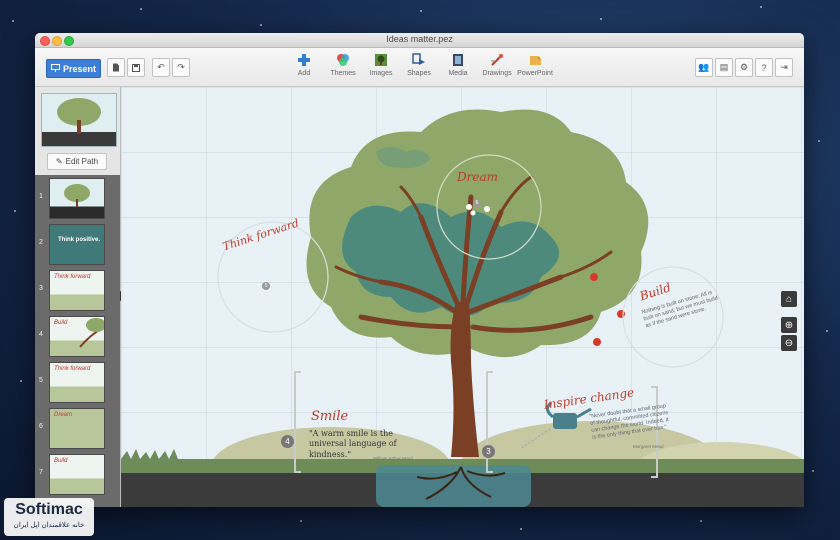 Image resolution: width=840 pixels, height=540 pixels. I want to click on print-button: ▤, so click(724, 67).